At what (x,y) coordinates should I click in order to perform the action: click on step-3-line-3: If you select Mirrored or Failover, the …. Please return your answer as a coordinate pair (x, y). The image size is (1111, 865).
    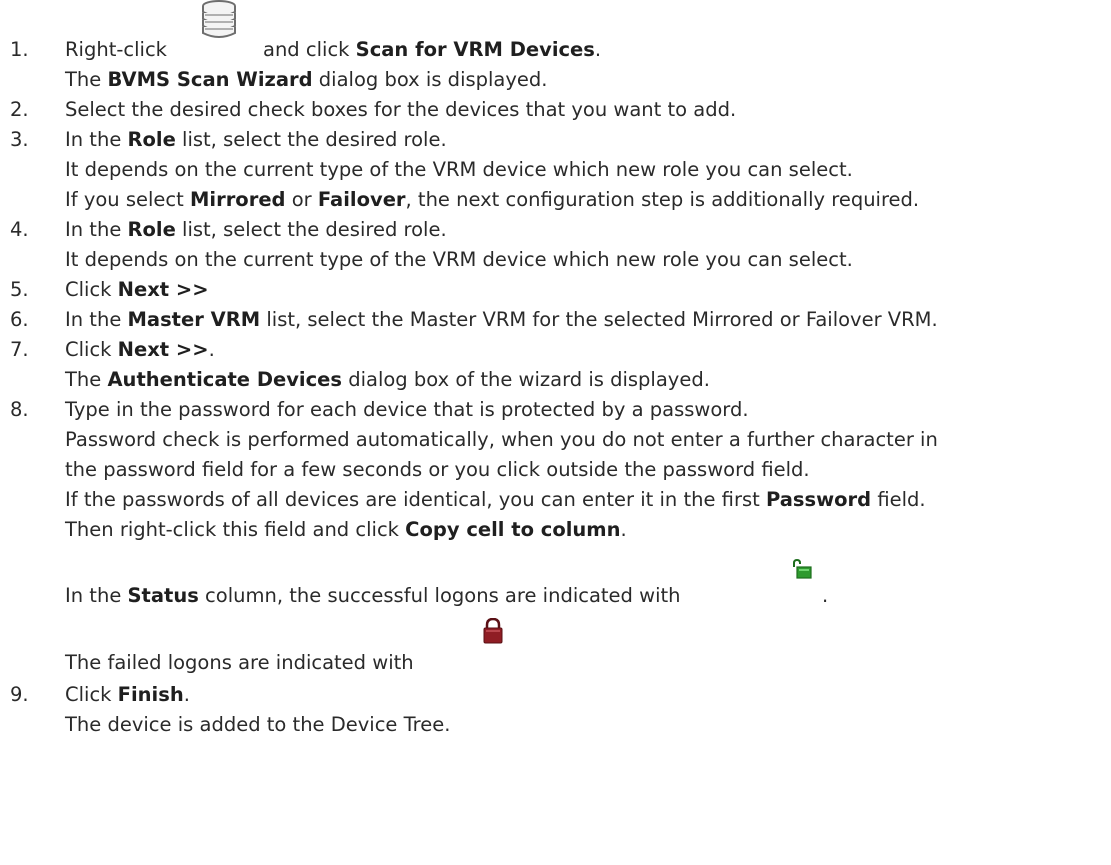
    Looking at the image, I should click on (492, 199).